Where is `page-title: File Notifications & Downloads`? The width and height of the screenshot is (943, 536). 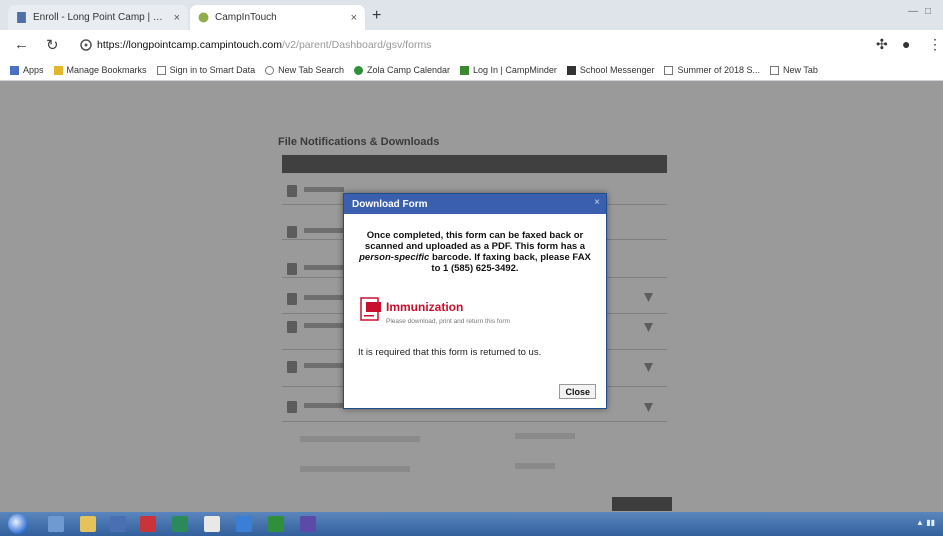
page-title: File Notifications & Downloads is located at coordinates (359, 142).